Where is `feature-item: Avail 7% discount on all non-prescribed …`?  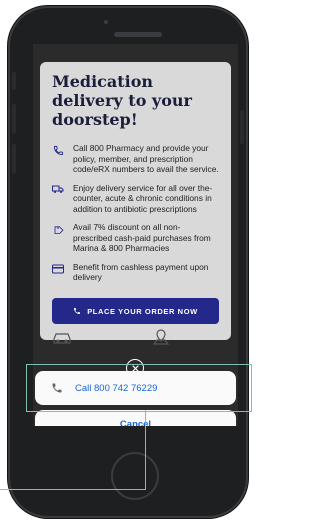 feature-item: Avail 7% discount on all non-prescribed … is located at coordinates (135, 238).